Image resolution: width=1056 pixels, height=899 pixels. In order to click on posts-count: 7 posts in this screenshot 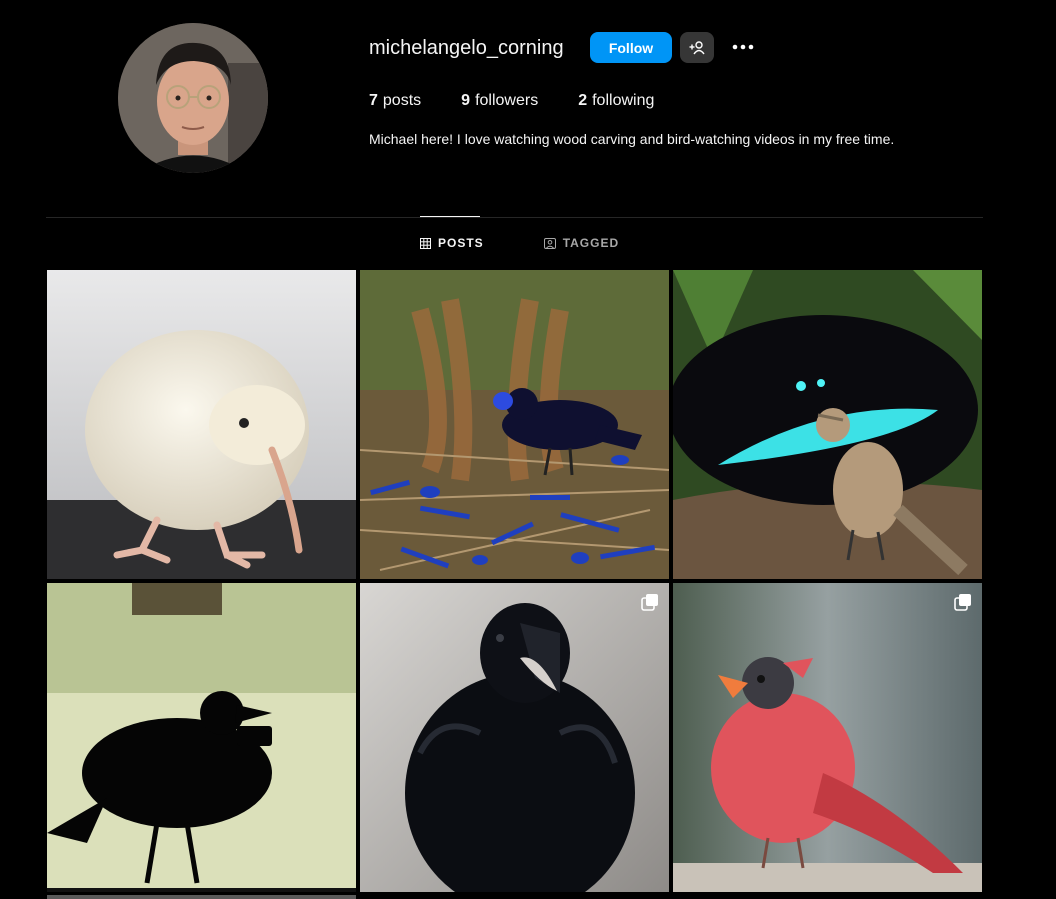, I will do `click(395, 101)`.